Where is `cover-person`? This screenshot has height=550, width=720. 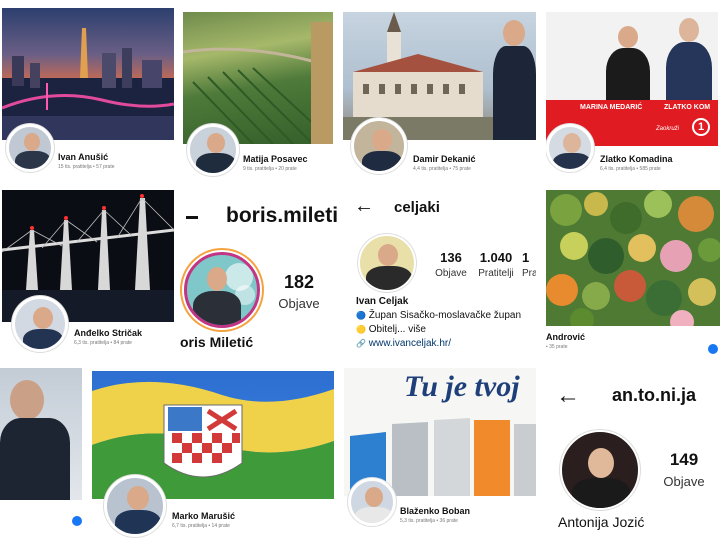
cover-person is located at coordinates (514, 76).